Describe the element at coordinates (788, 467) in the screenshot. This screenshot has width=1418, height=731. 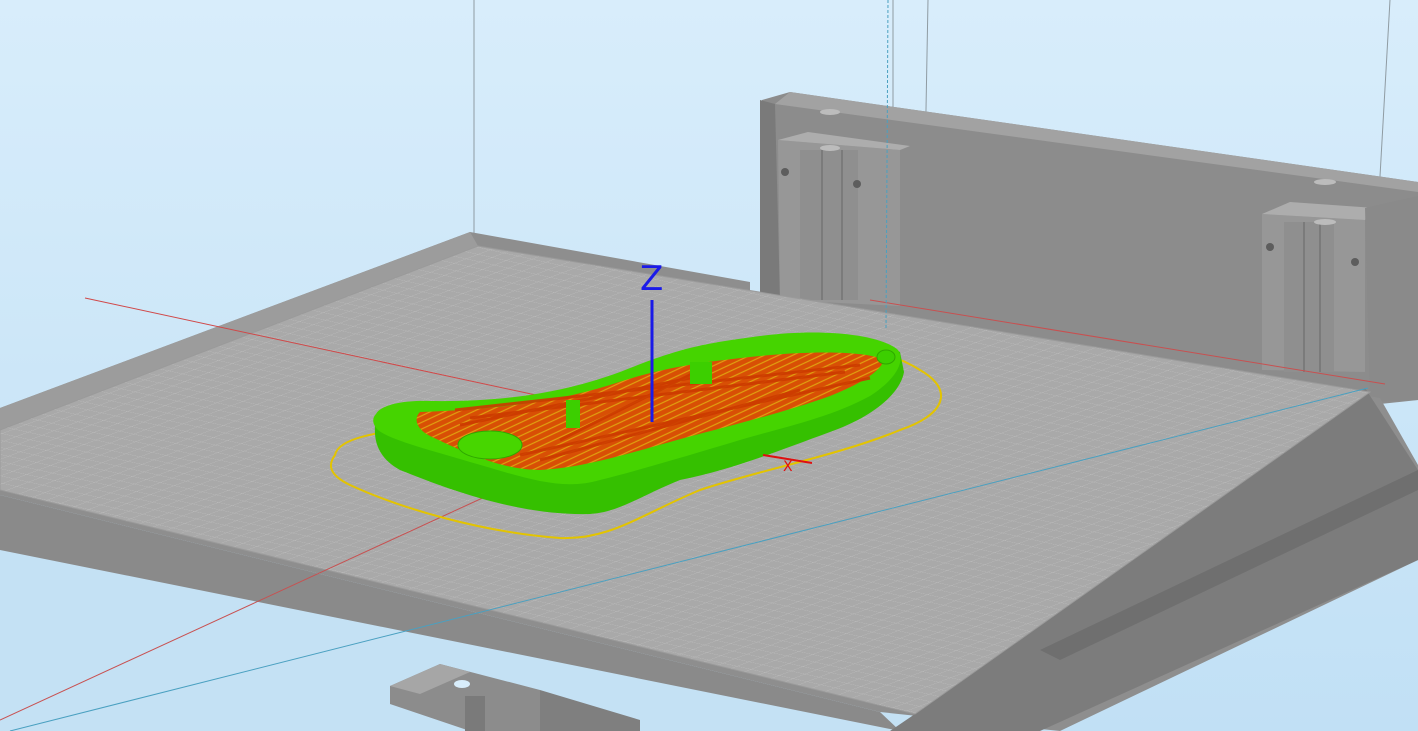
I see `x-axis-label: X` at that location.